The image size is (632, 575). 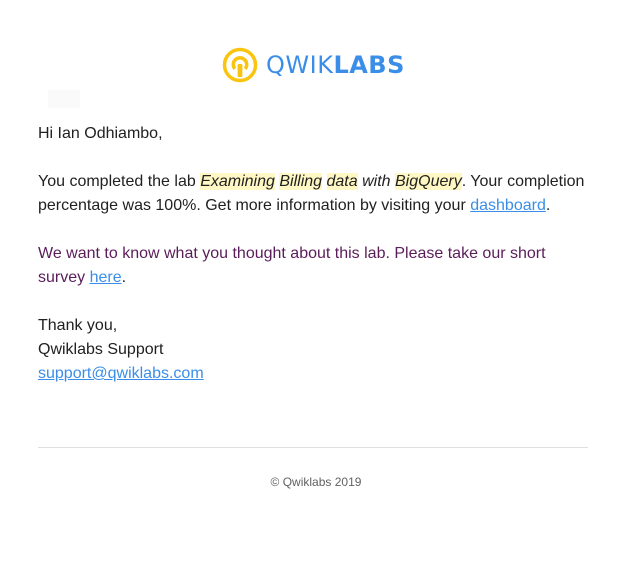 I want to click on logo-word-qwik: QWIK, so click(x=300, y=65).